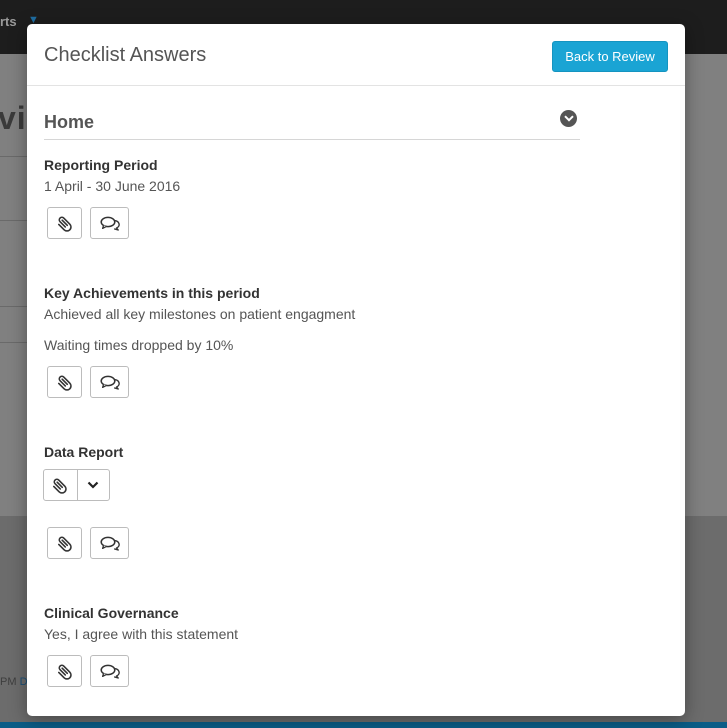 This screenshot has width=727, height=728. Describe the element at coordinates (141, 634) in the screenshot. I see `question-answer: Yes, I agree with this statement` at that location.